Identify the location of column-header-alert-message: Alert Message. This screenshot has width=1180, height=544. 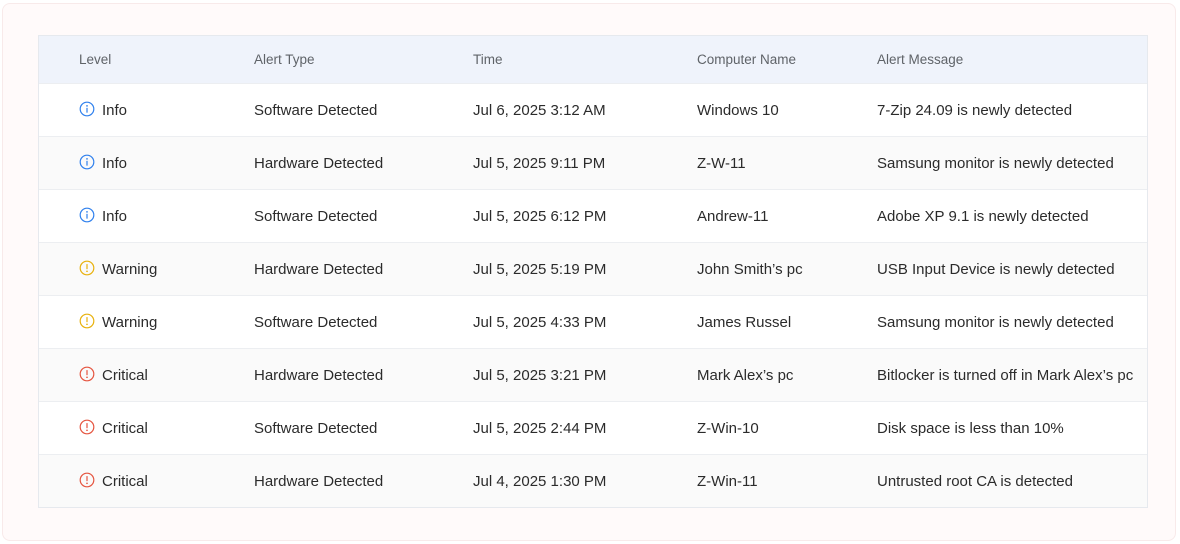
(920, 59).